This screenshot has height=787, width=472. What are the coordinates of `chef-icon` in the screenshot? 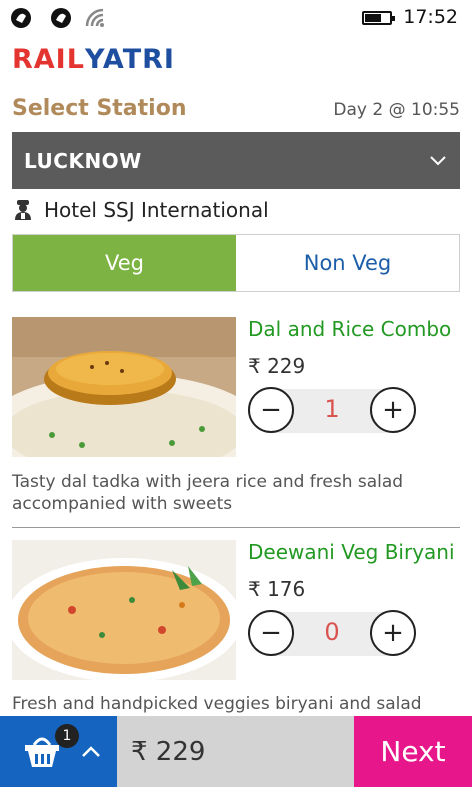 It's located at (23, 210).